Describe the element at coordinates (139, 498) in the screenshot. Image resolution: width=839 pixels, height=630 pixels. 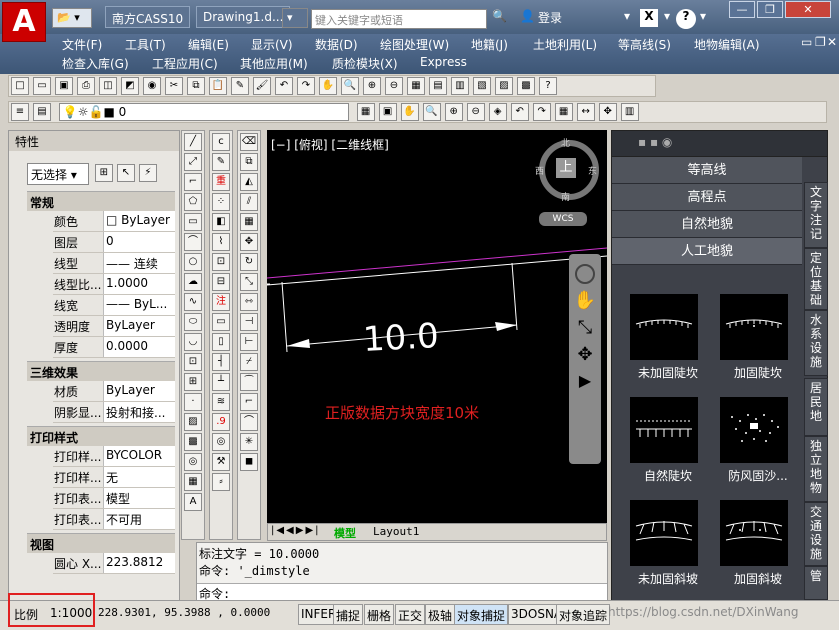
I see `property-value: 模型` at that location.